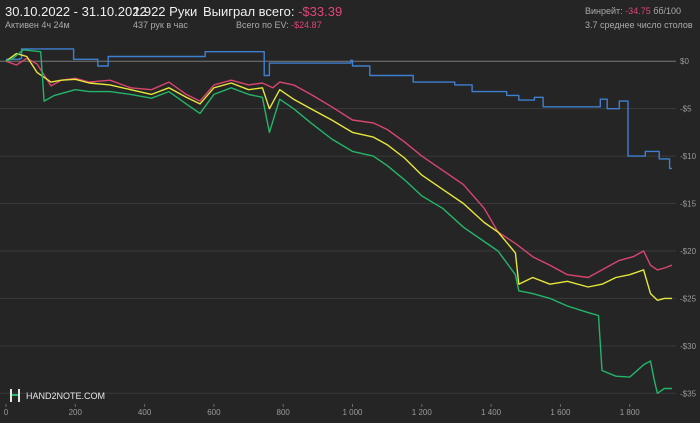 The height and width of the screenshot is (423, 700). I want to click on x-tick-label: 400, so click(145, 412).